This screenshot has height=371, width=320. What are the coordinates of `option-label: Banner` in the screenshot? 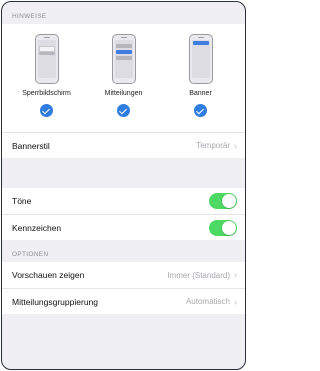 It's located at (200, 93).